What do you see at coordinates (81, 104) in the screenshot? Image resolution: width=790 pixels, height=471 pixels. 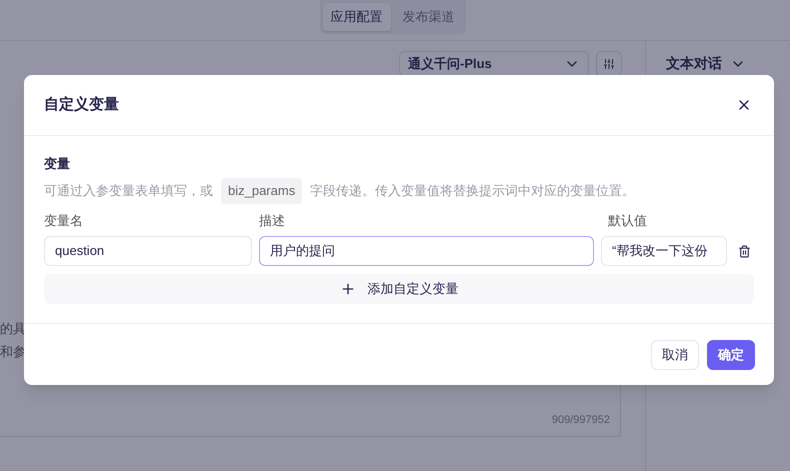 I see `dialog-title: 自定义变量` at bounding box center [81, 104].